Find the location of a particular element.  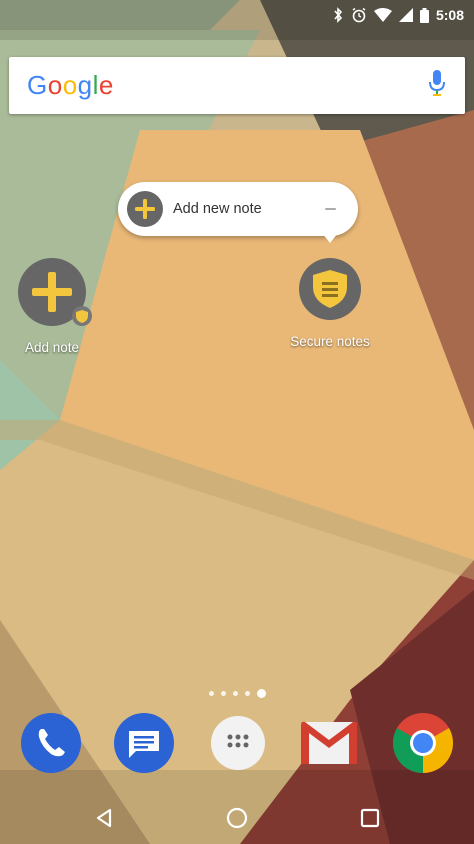

app-add-note: Add note is located at coordinates (52, 306).